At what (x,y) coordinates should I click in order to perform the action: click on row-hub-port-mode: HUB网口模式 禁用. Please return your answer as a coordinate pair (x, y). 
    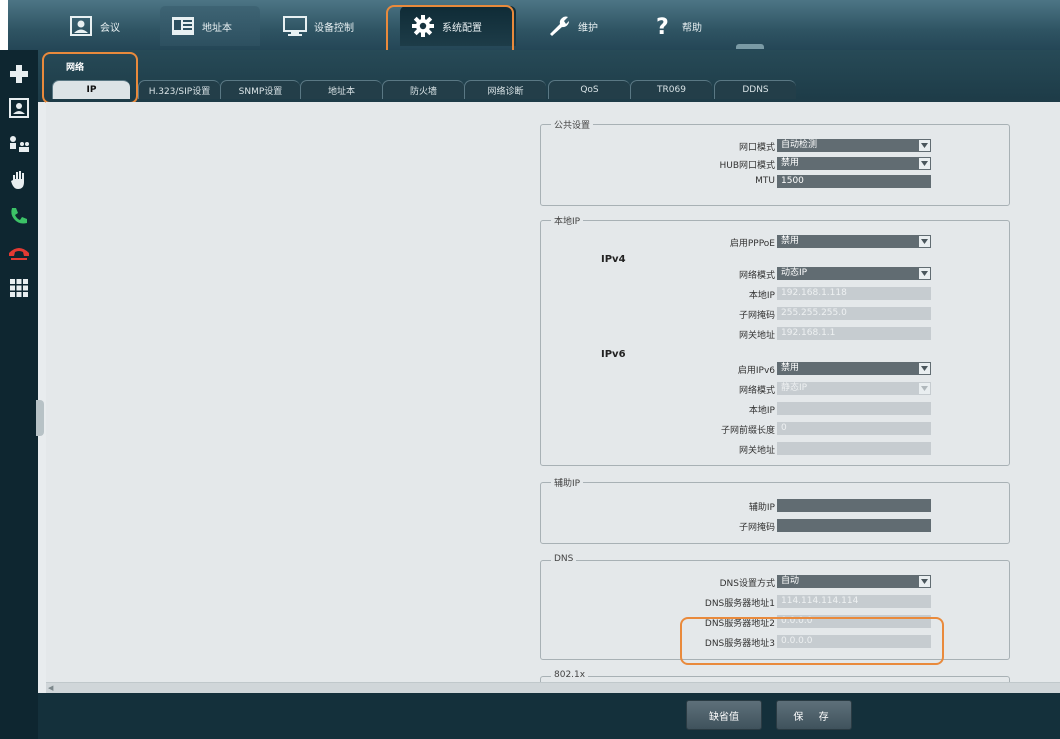
    Looking at the image, I should click on (776, 164).